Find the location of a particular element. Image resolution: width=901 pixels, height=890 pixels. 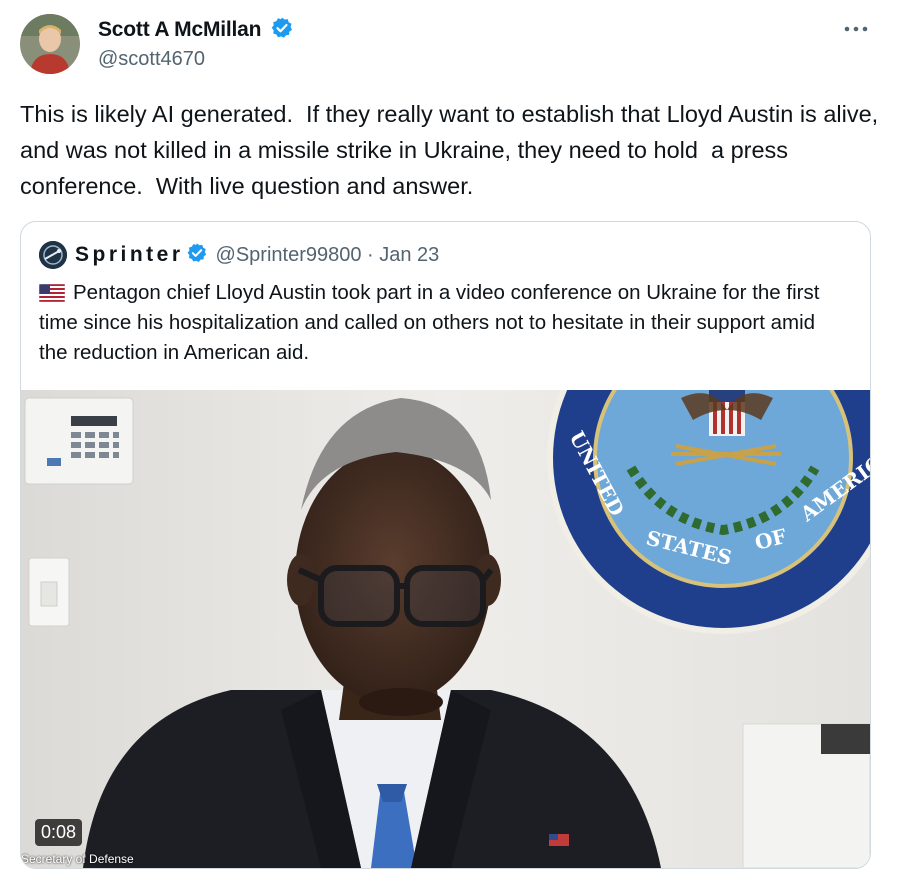

more-dots-icon is located at coordinates (856, 27).